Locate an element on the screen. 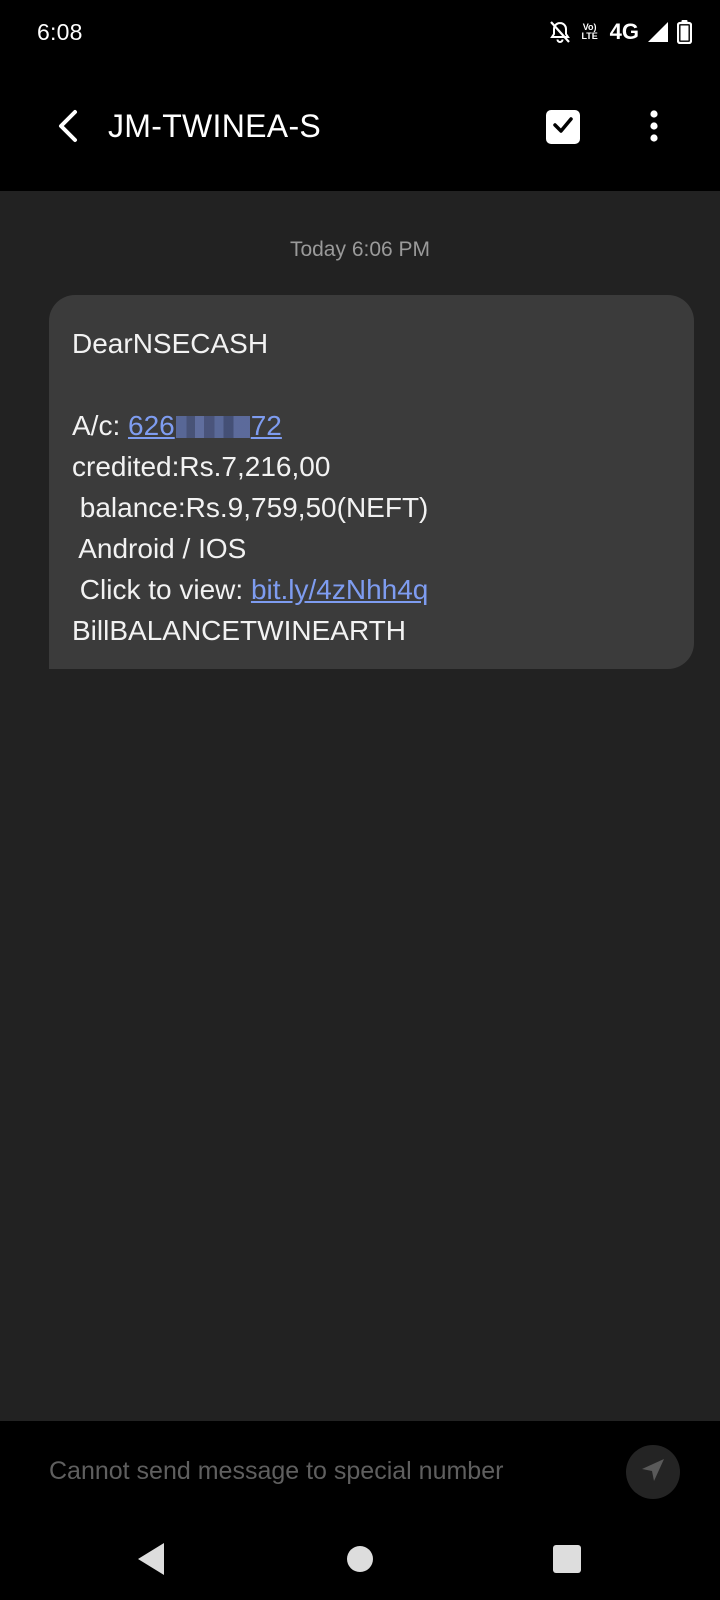  nav-back-icon is located at coordinates (151, 1561).